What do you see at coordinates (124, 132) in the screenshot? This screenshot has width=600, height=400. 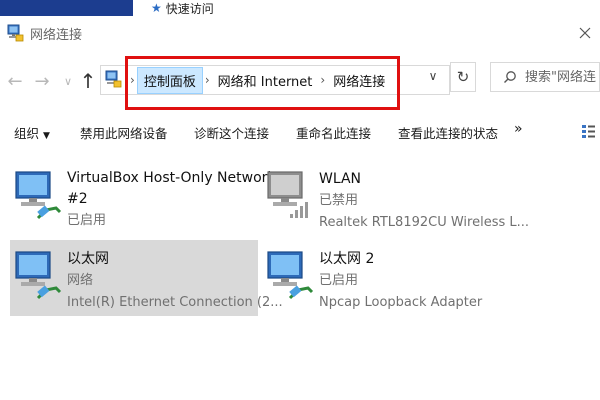 I see `disable-device-button: 禁用此网络设备` at bounding box center [124, 132].